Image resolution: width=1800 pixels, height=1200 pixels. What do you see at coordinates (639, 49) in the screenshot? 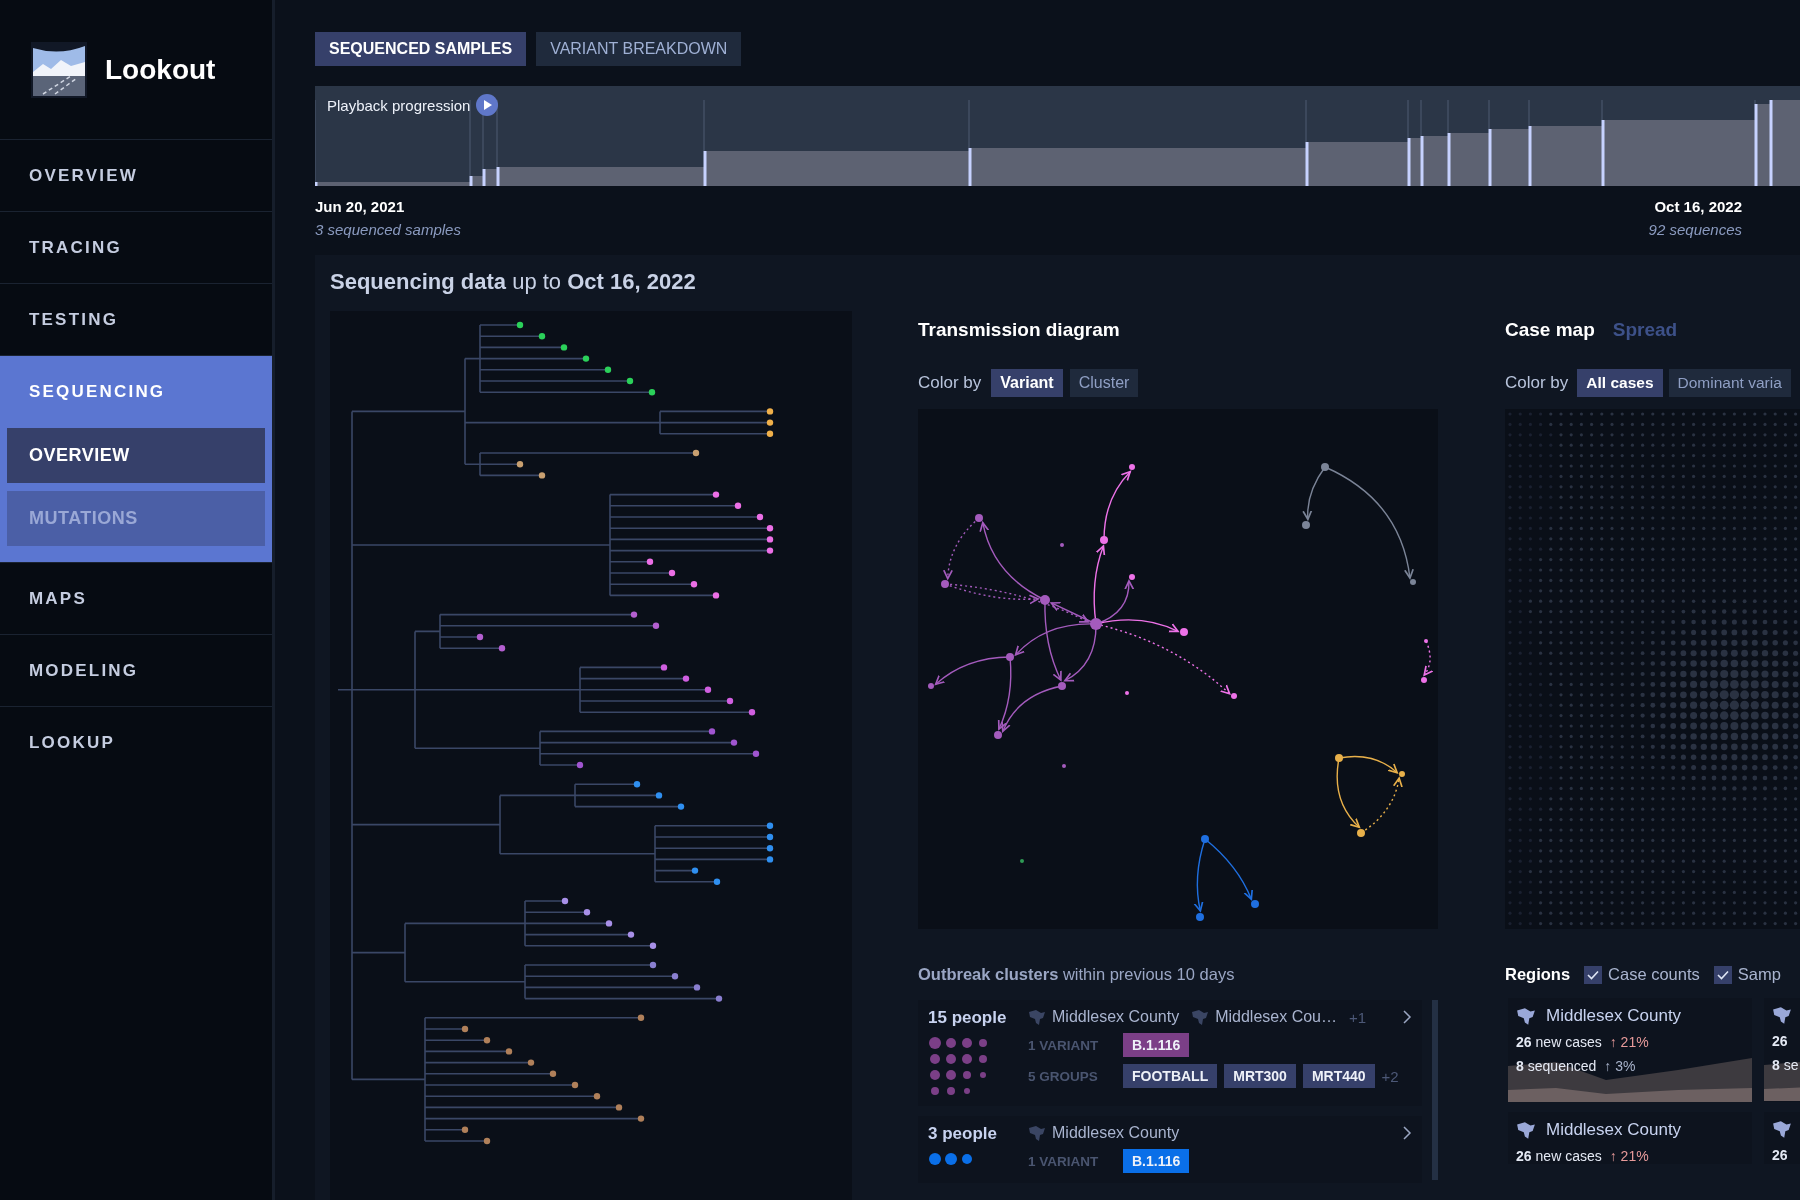
I see `tab: VARIANT BREAKDOWN` at bounding box center [639, 49].